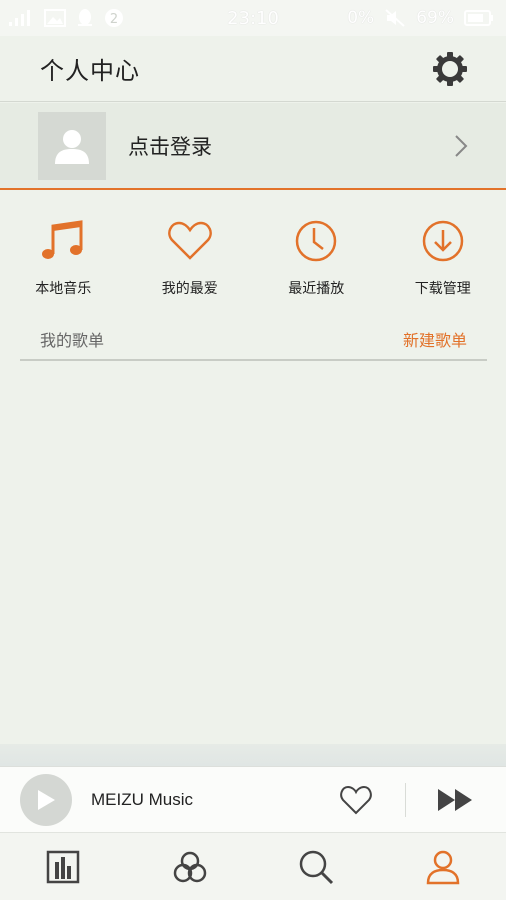  Describe the element at coordinates (72, 340) in the screenshot. I see `my-playlists-title: 我的歌单` at that location.